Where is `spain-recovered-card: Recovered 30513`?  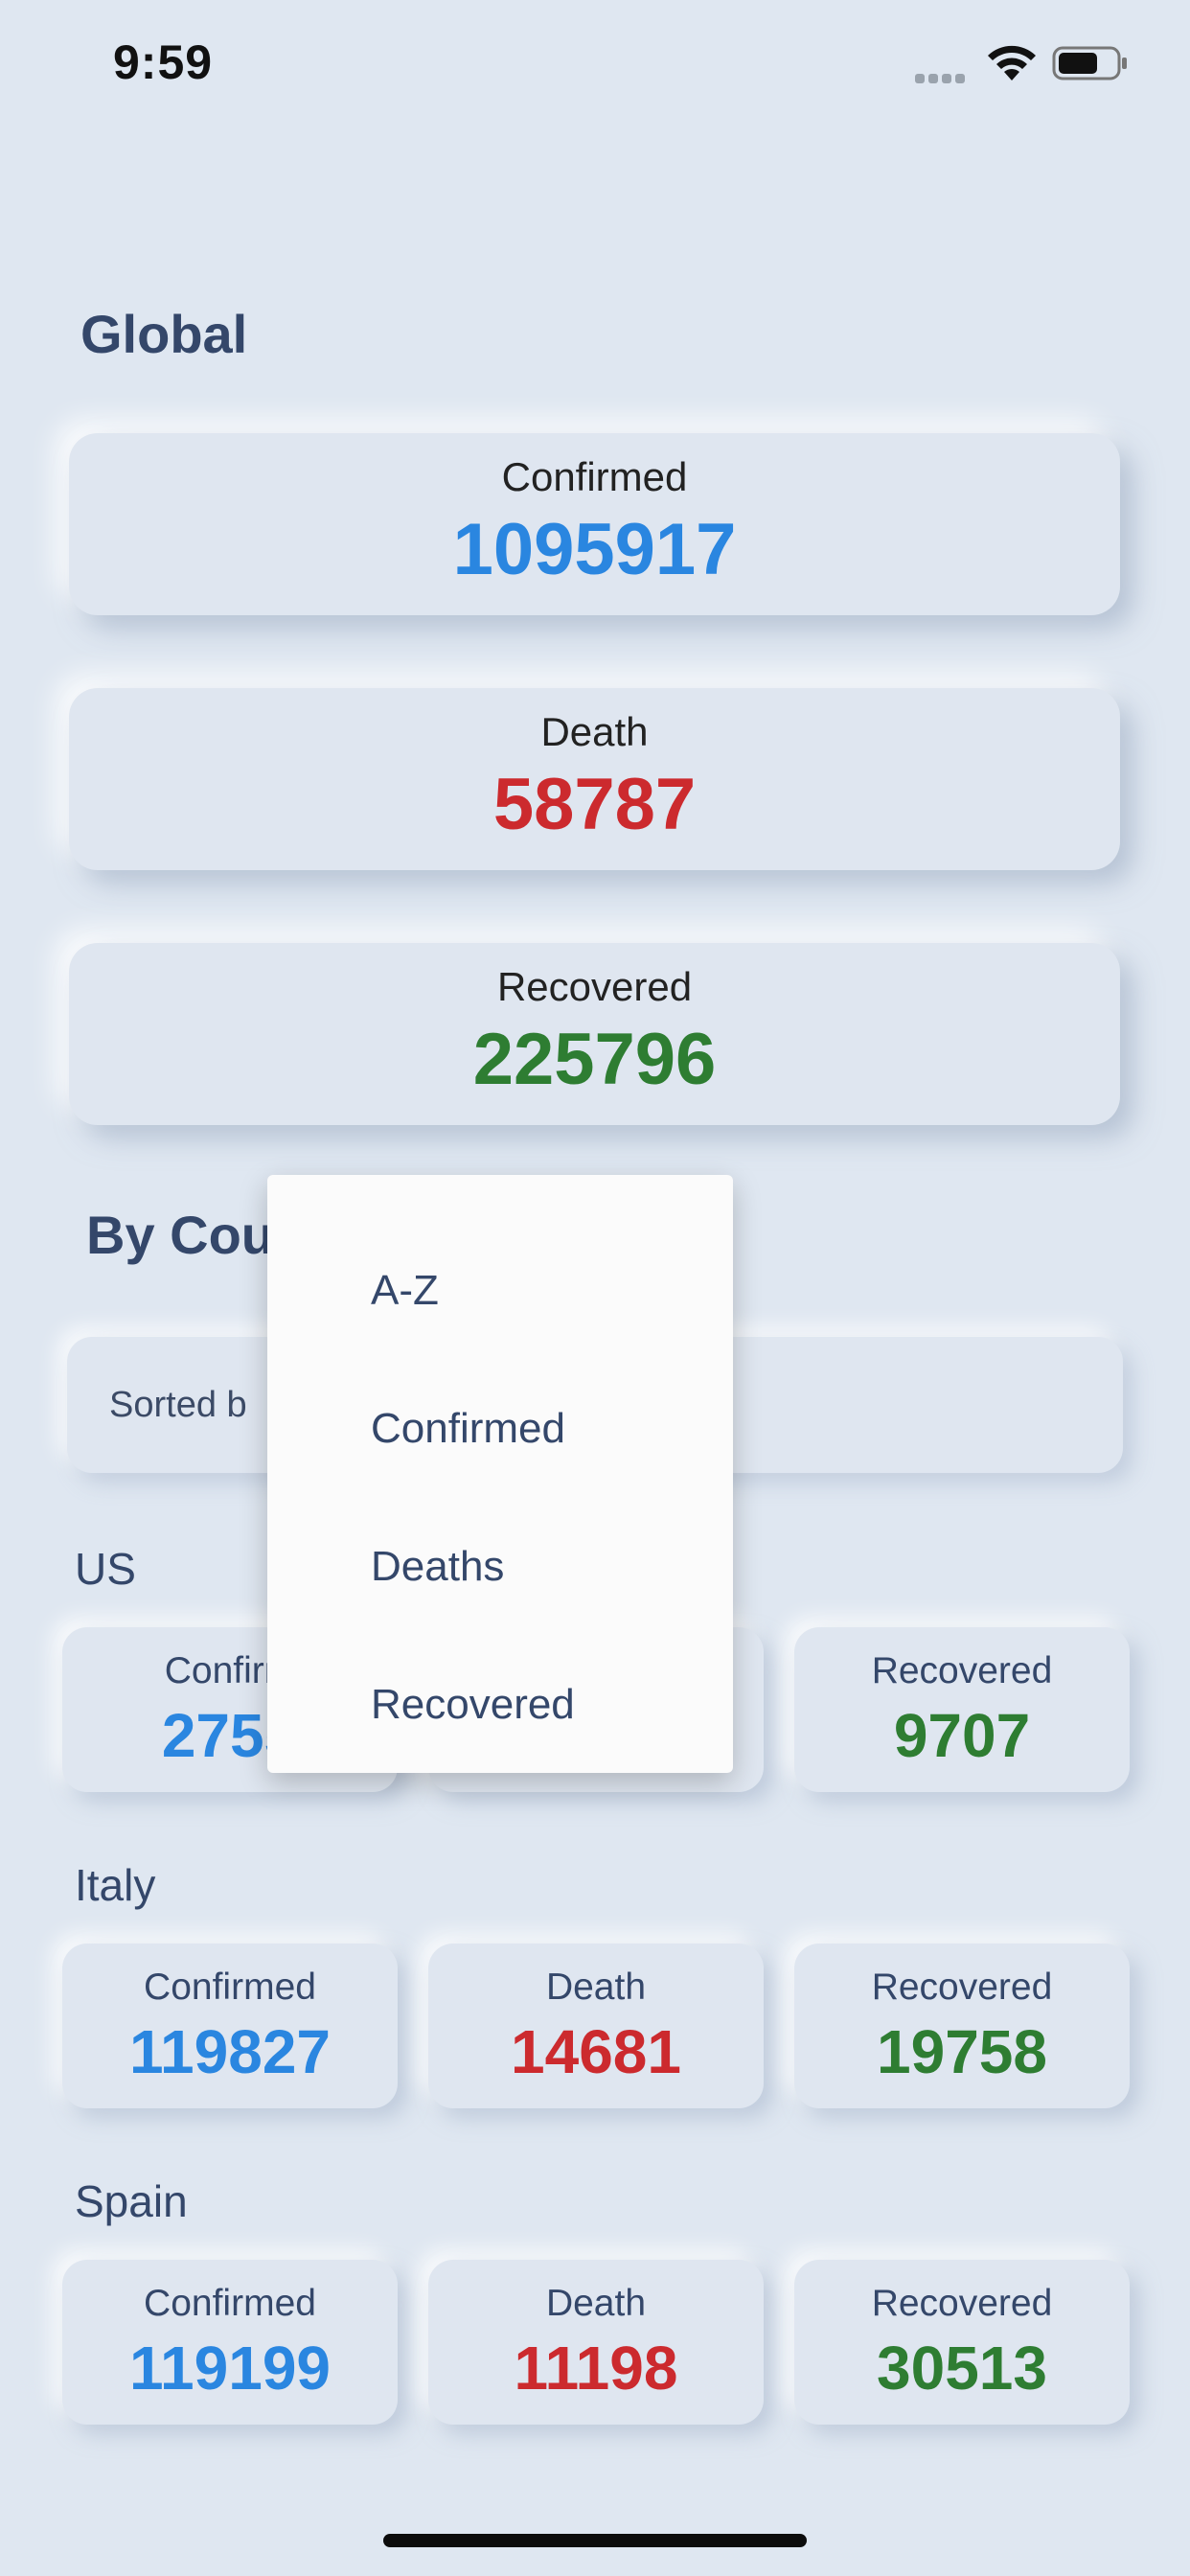 spain-recovered-card: Recovered 30513 is located at coordinates (962, 2342).